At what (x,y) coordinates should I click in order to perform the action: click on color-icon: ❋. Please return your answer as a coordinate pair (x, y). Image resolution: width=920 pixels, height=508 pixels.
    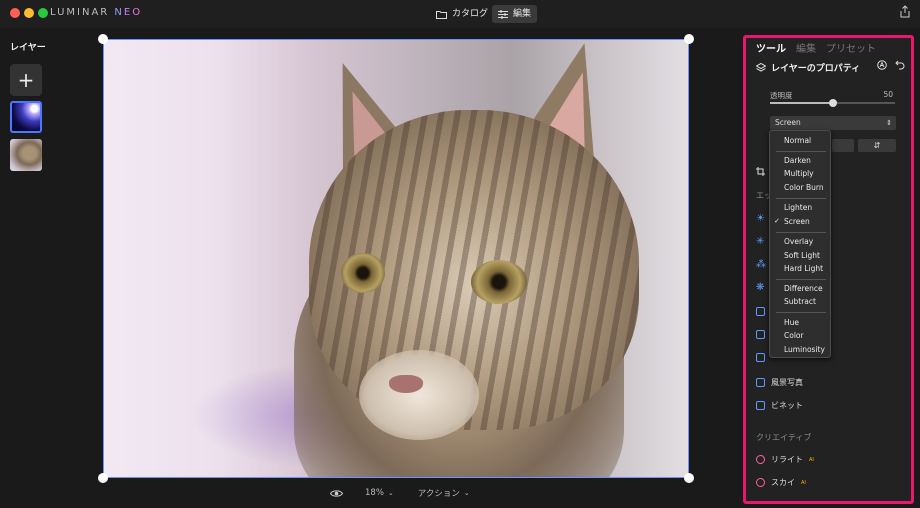
    Looking at the image, I should click on (760, 287).